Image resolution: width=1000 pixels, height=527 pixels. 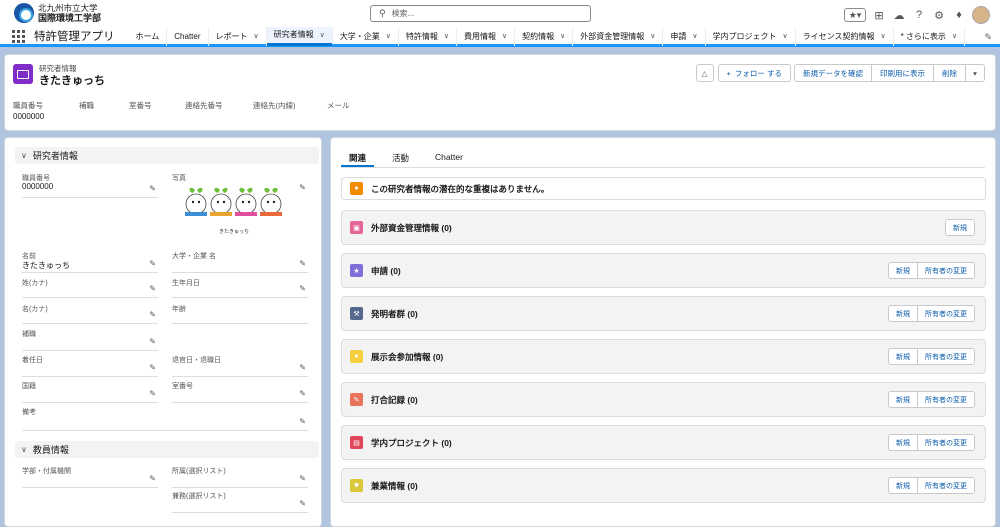 What do you see at coordinates (758, 73) in the screenshot?
I see `follow-label: フォロー する` at bounding box center [758, 73].